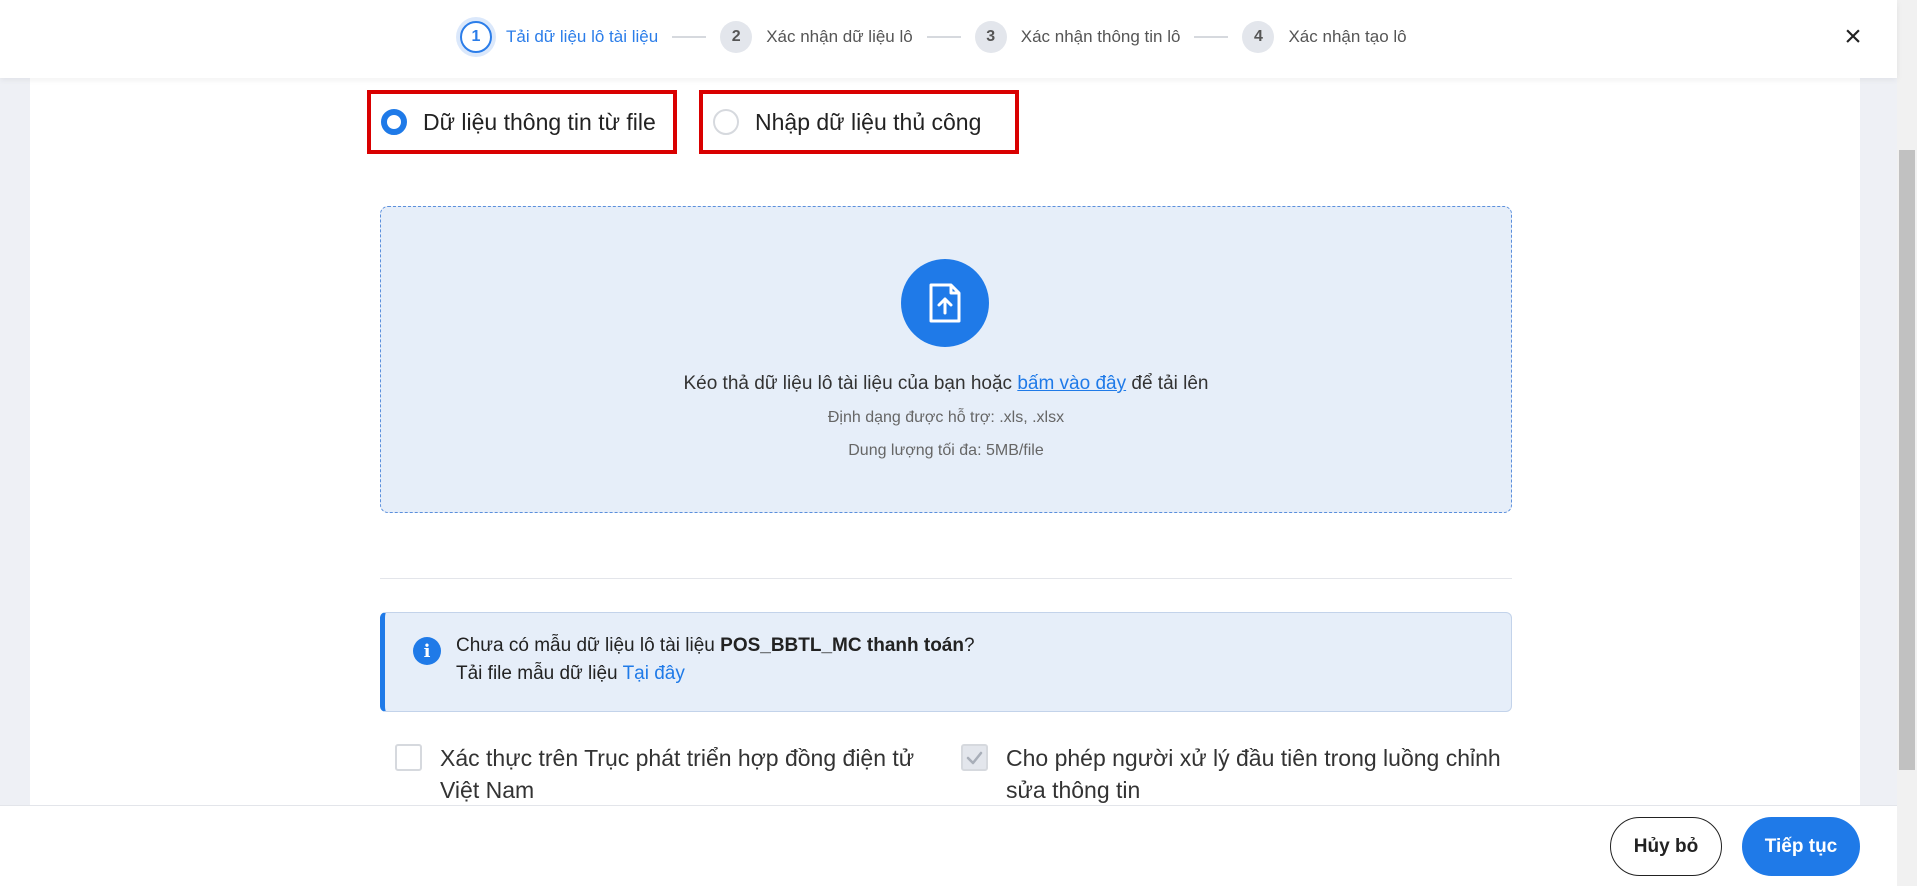  What do you see at coordinates (948, 845) in the screenshot?
I see `footer-bar: Hủy bỏ Tiếp tục` at bounding box center [948, 845].